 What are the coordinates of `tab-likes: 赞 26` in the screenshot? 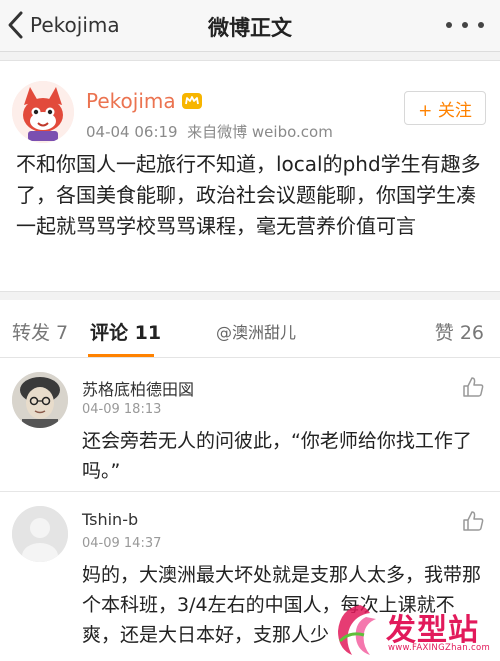 It's located at (459, 331).